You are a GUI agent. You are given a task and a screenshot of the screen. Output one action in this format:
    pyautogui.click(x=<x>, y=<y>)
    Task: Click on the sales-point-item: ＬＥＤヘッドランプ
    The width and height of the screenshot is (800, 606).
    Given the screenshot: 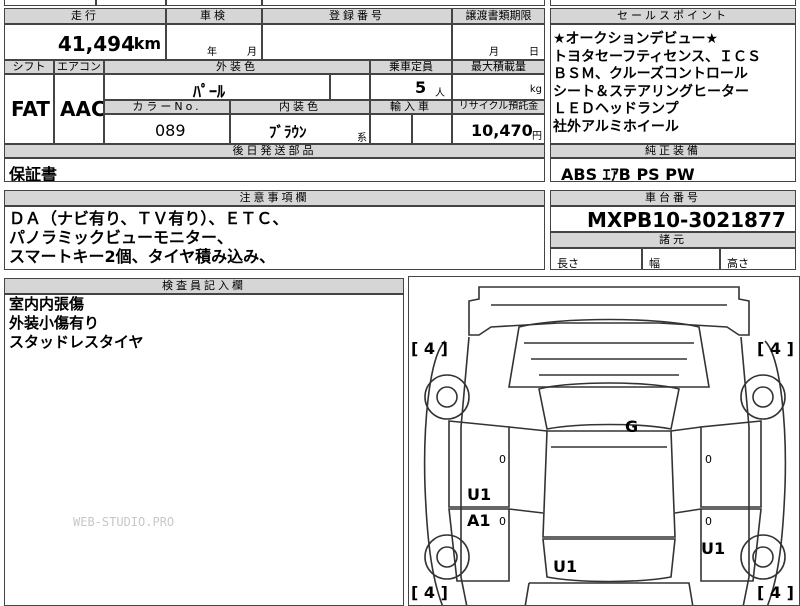 What is the action you would take?
    pyautogui.click(x=616, y=109)
    